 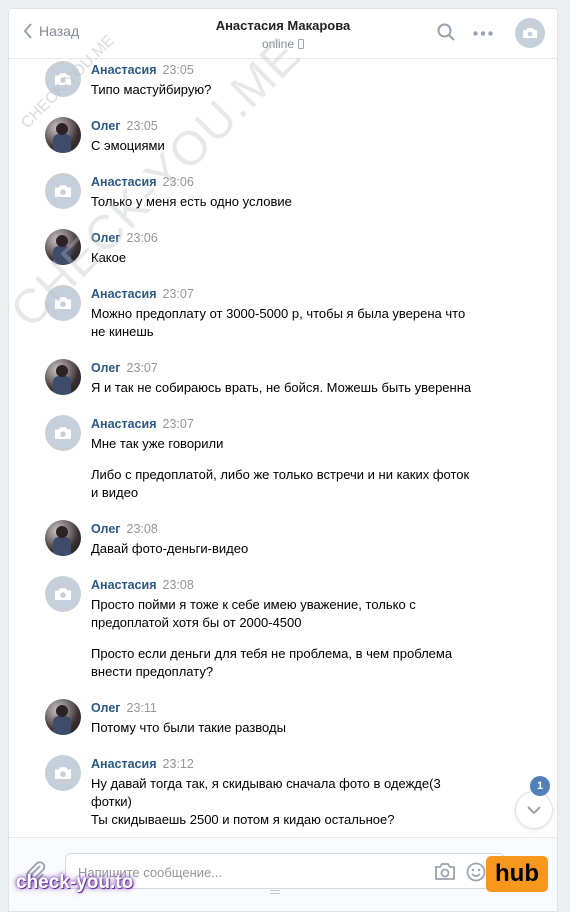 I want to click on message-text: С эмоциями, so click(x=128, y=145).